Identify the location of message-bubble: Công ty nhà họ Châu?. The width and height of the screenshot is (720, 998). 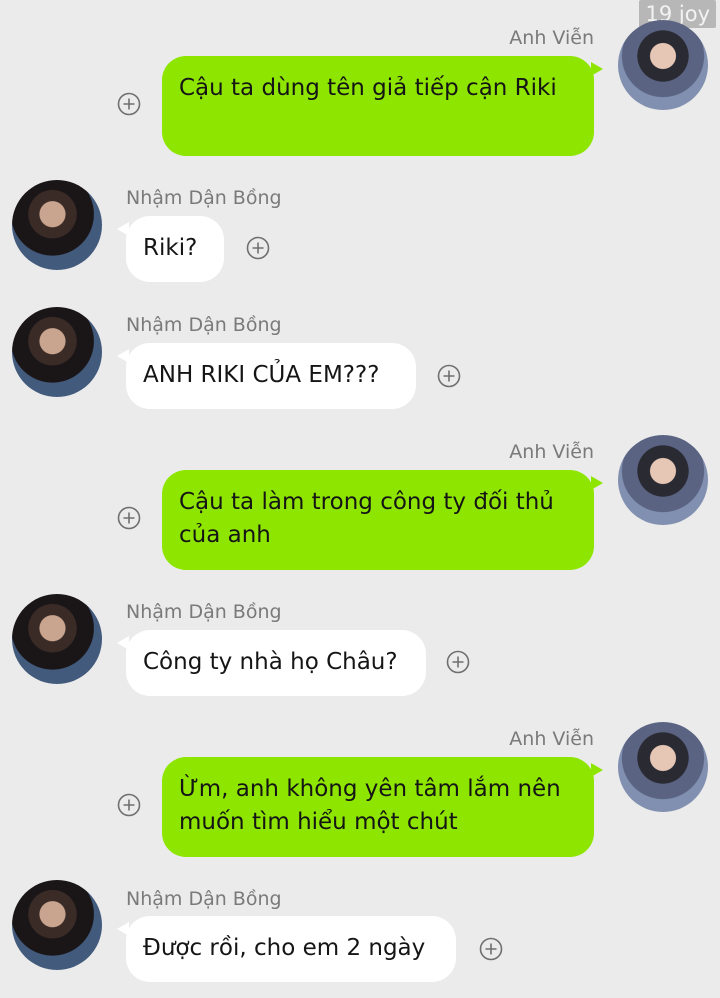
(271, 663).